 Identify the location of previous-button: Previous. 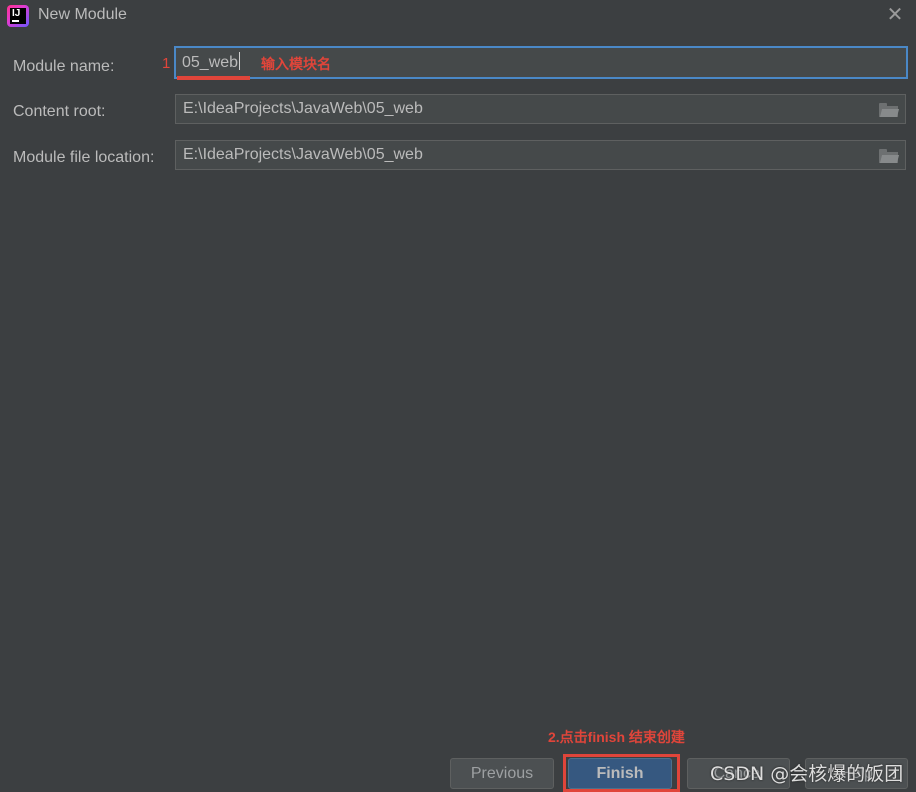
(502, 773).